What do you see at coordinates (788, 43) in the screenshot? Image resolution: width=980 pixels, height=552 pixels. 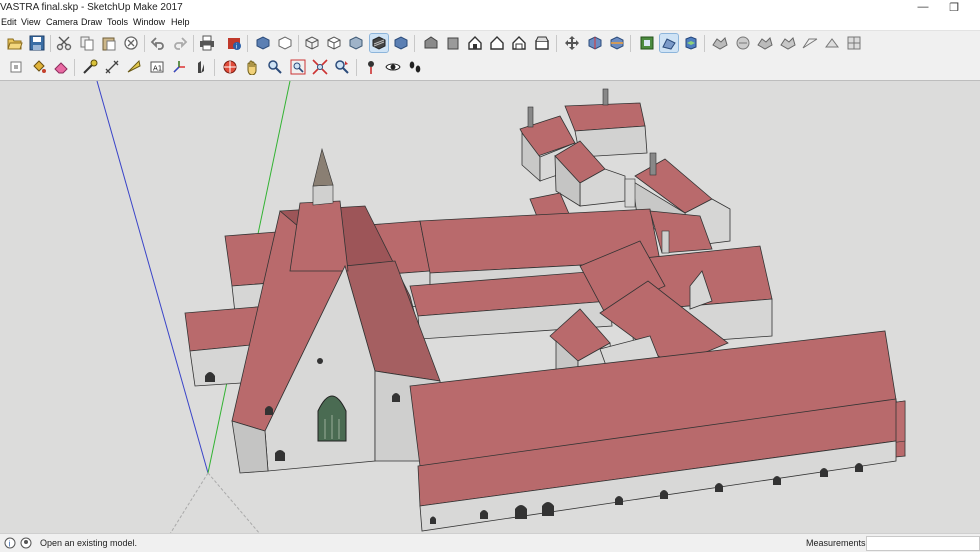 I see `sandbox-4-icon` at bounding box center [788, 43].